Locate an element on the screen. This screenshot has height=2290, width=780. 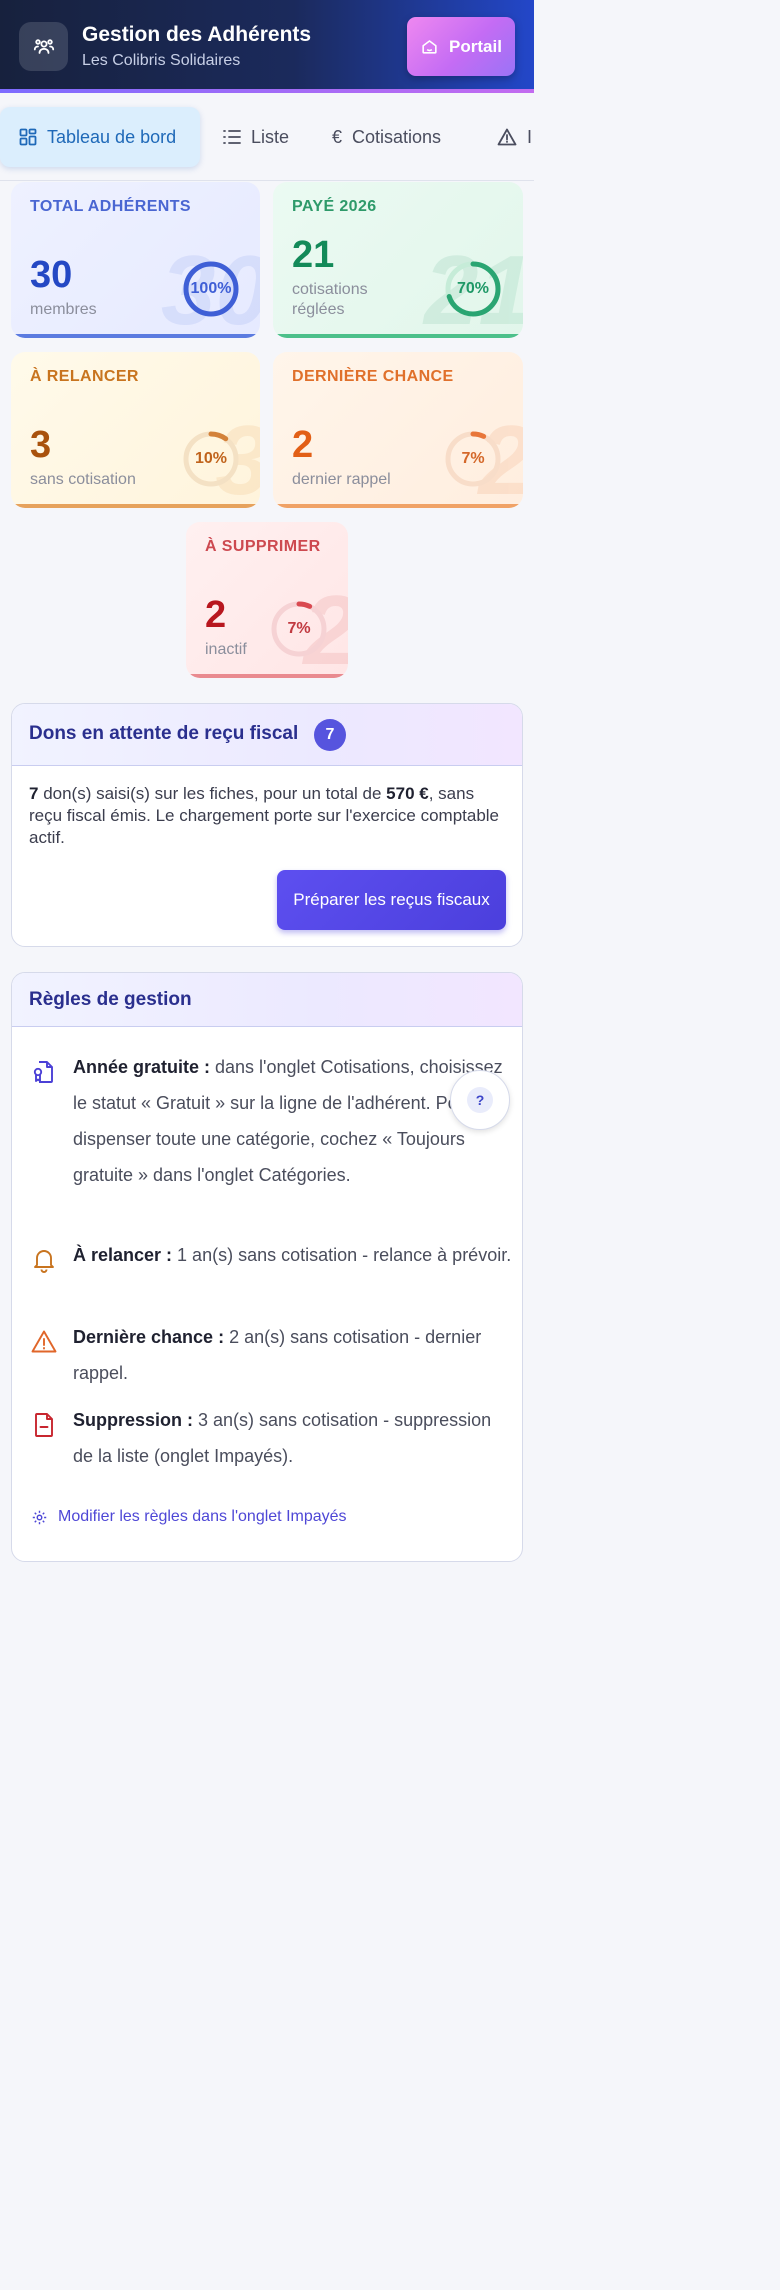
donations-count-badge: 7 is located at coordinates (330, 735).